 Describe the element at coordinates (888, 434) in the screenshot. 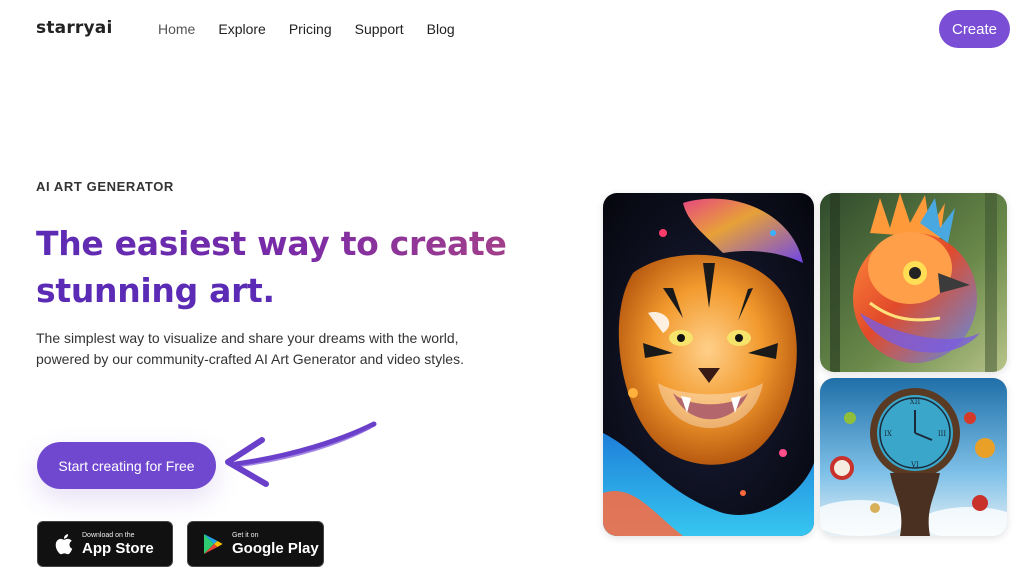

I see `svg-text: IX` at that location.